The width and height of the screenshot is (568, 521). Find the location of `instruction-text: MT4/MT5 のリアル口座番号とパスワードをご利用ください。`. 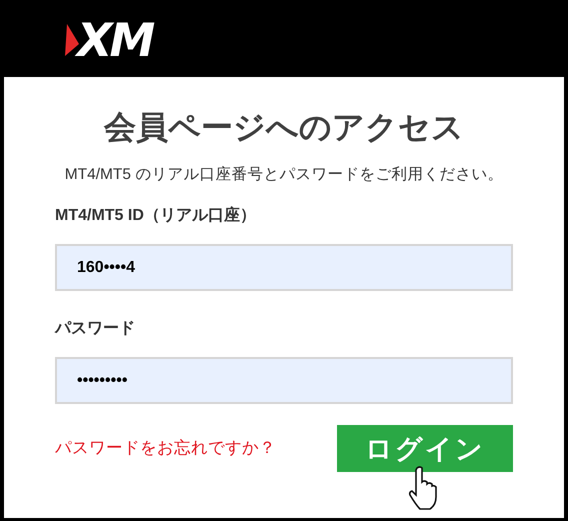

instruction-text: MT4/MT5 のリアル口座番号とパスワードをご利用ください。 is located at coordinates (284, 175).